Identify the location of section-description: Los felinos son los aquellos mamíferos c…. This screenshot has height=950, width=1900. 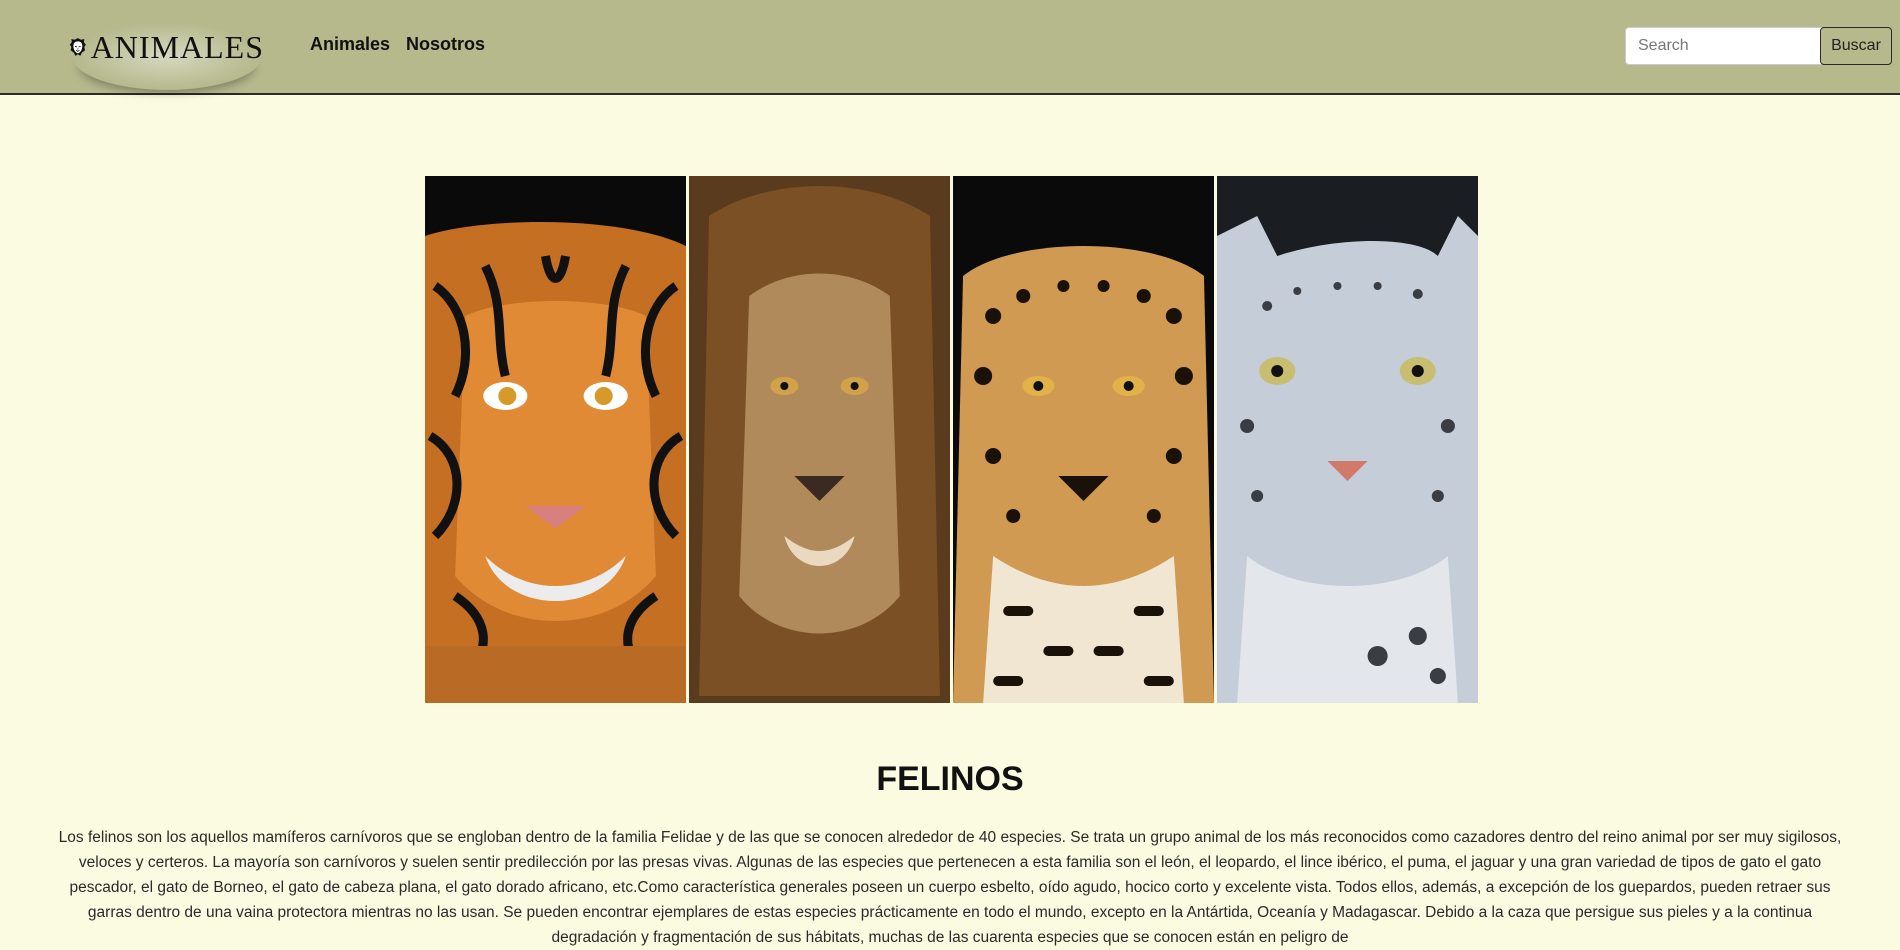
(950, 887).